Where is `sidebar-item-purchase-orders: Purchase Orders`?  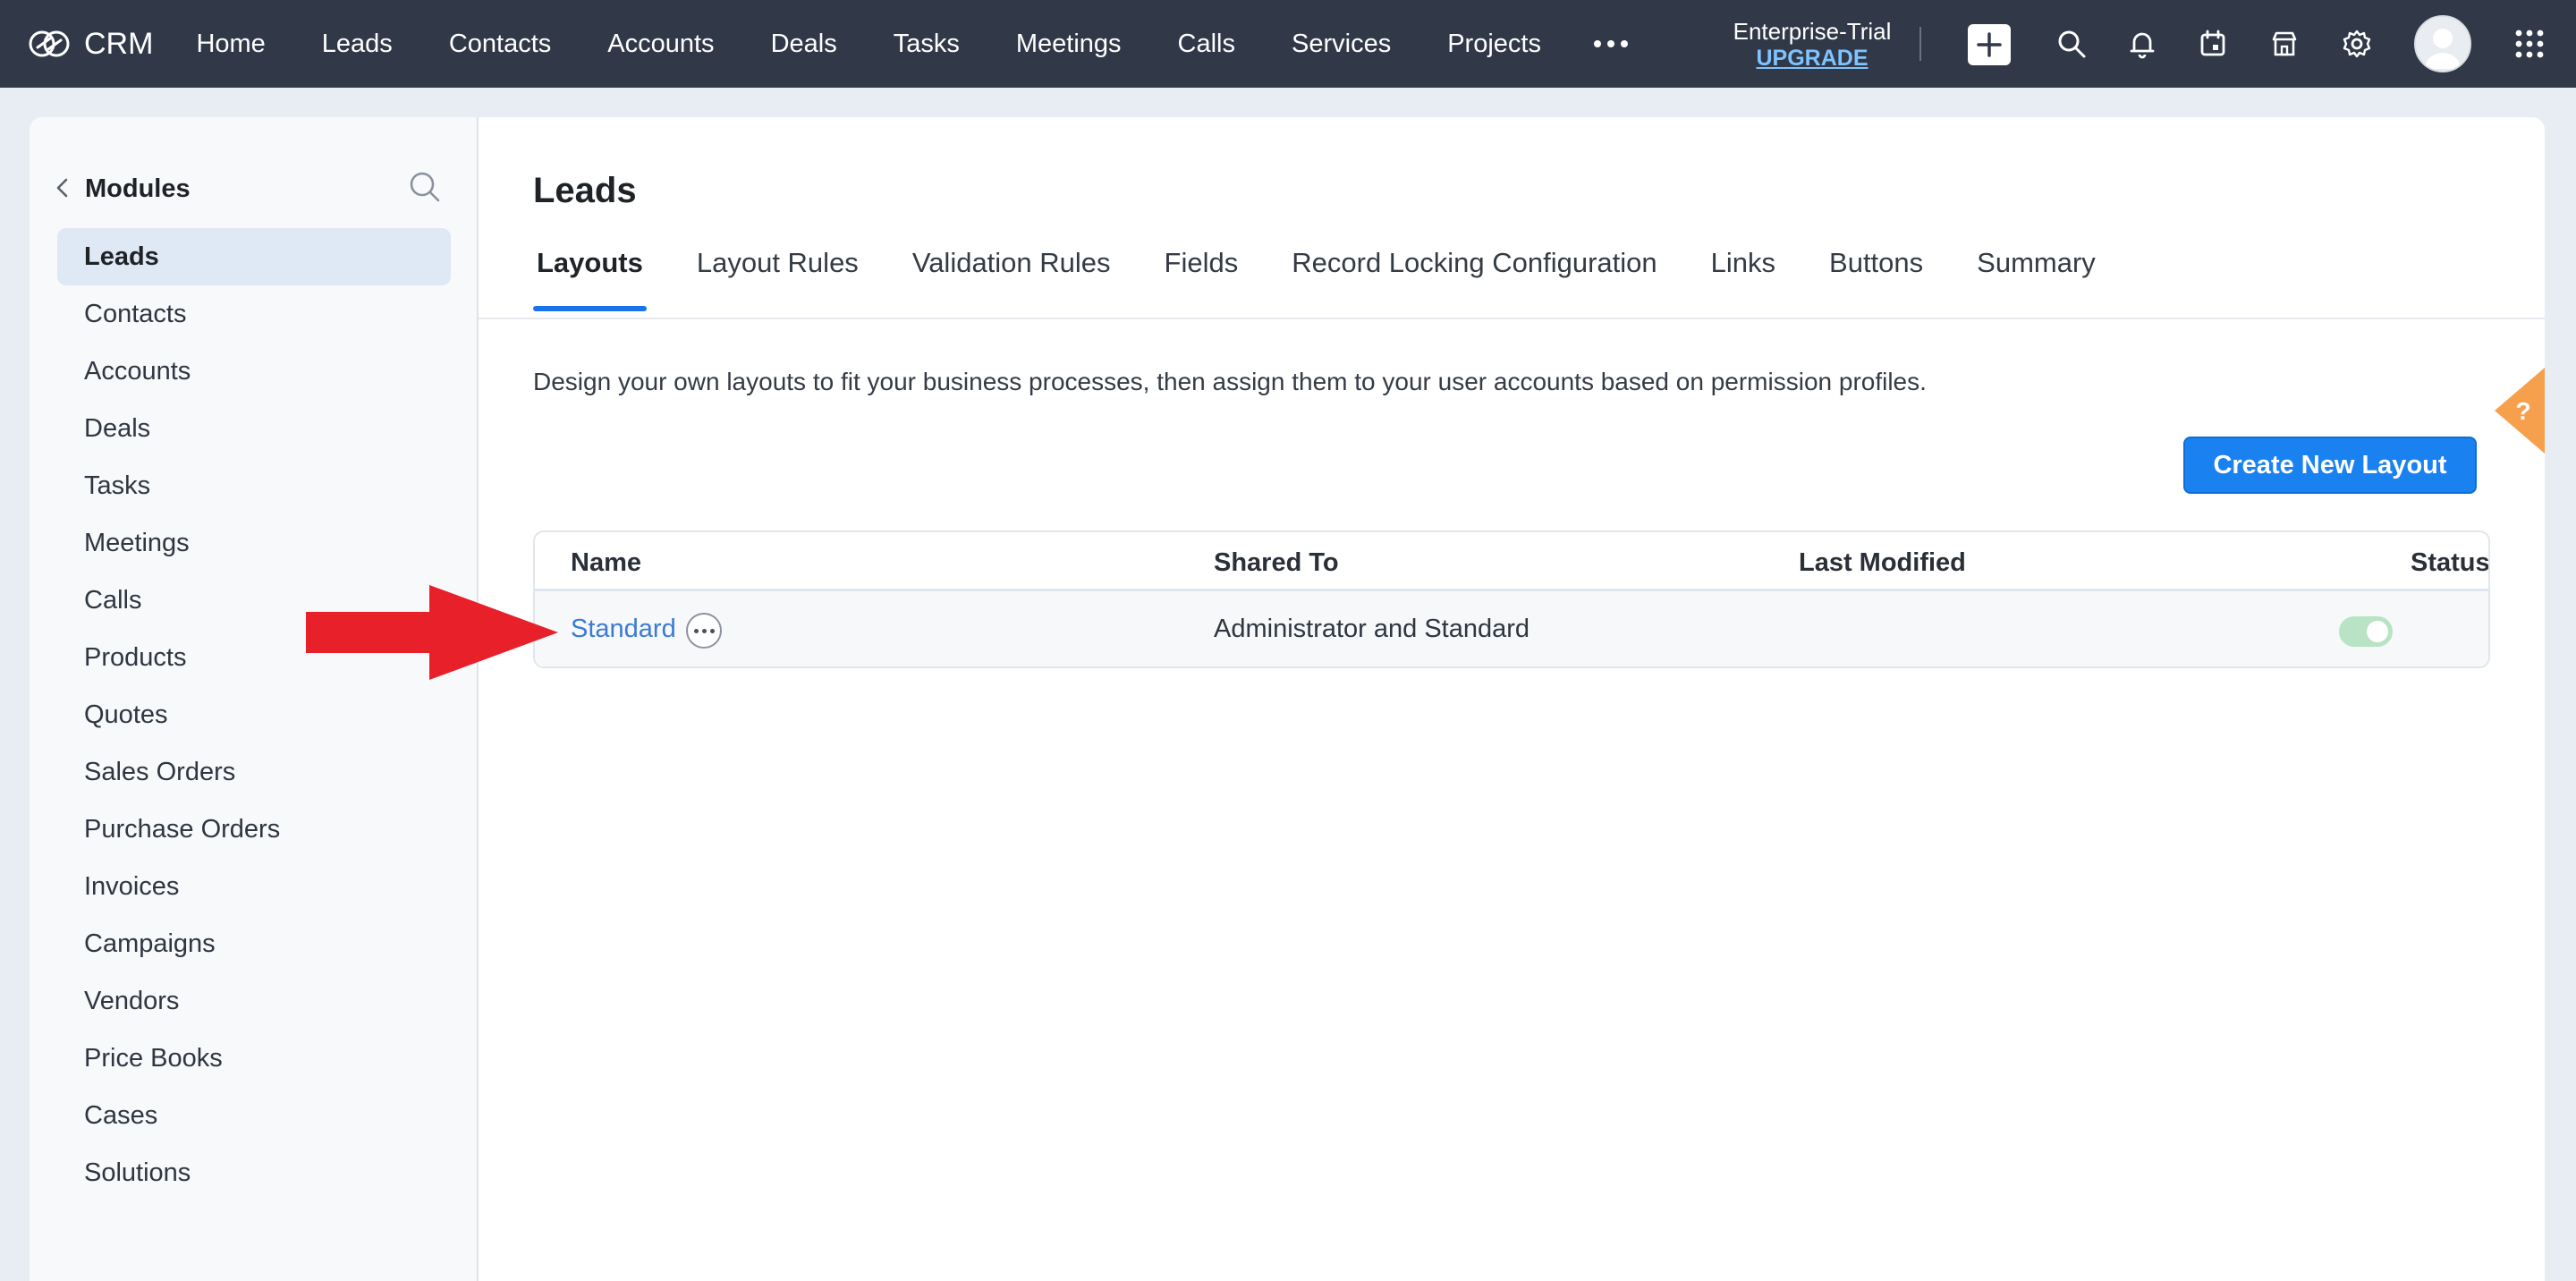 sidebar-item-purchase-orders: Purchase Orders is located at coordinates (254, 829).